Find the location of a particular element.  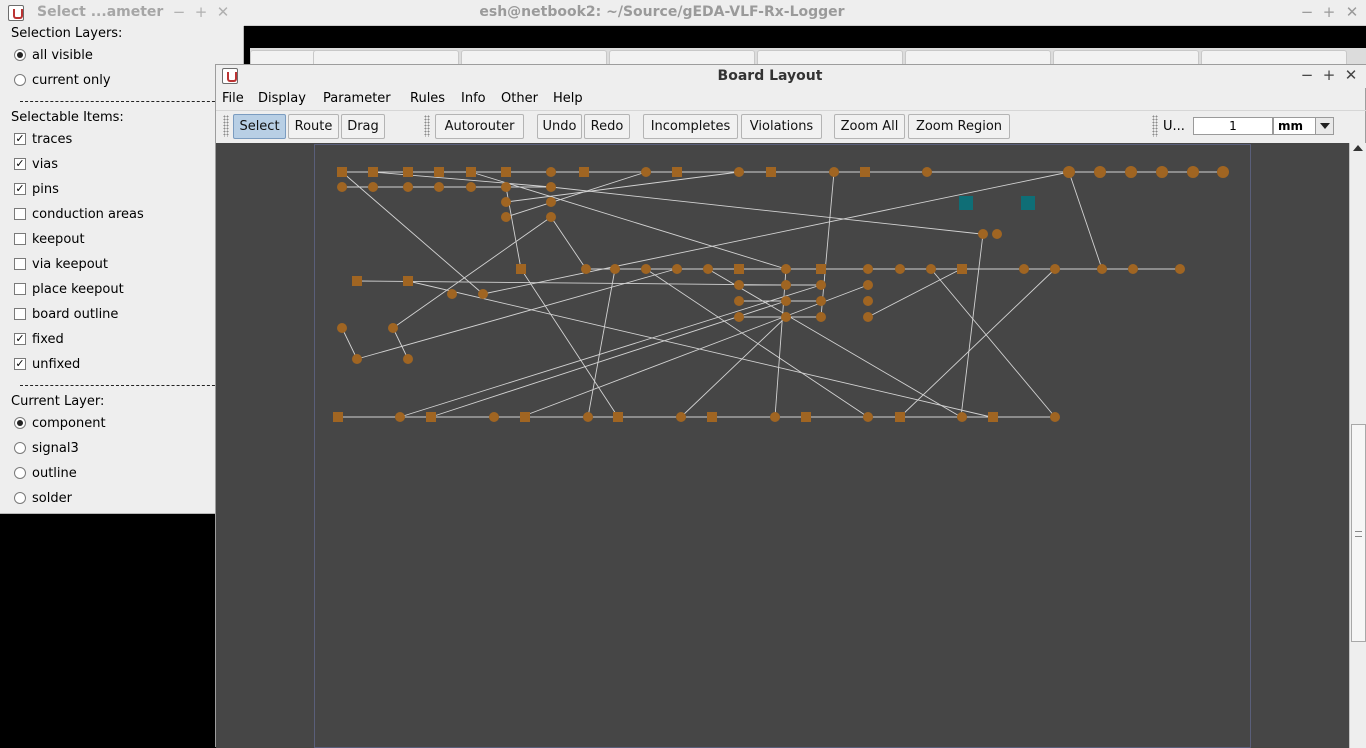

unit-factor-input is located at coordinates (1233, 126).